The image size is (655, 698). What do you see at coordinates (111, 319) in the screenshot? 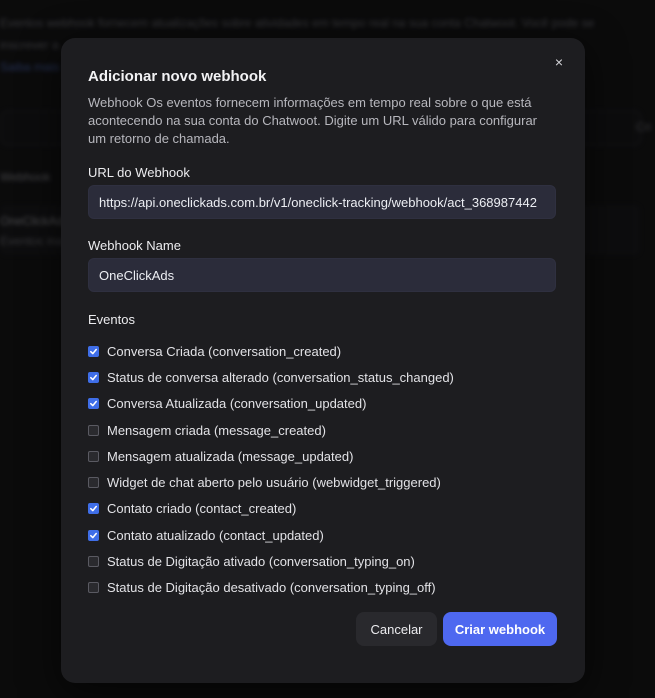
I see `events-label: Eventos` at bounding box center [111, 319].